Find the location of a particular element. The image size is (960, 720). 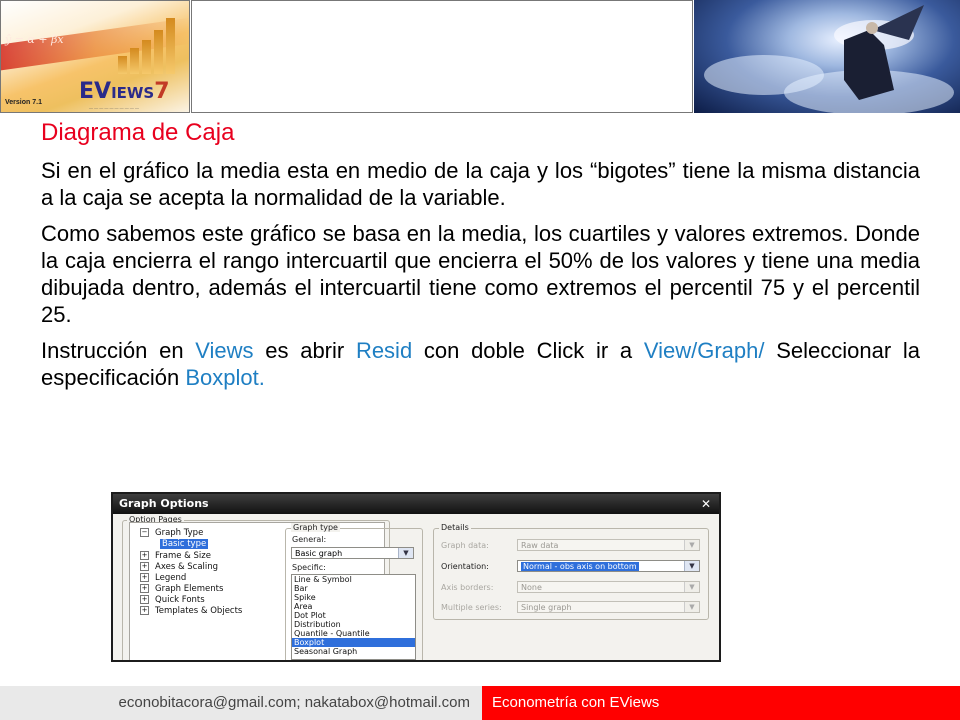

logo-wordmark: EVIEWS7 is located at coordinates (124, 91).